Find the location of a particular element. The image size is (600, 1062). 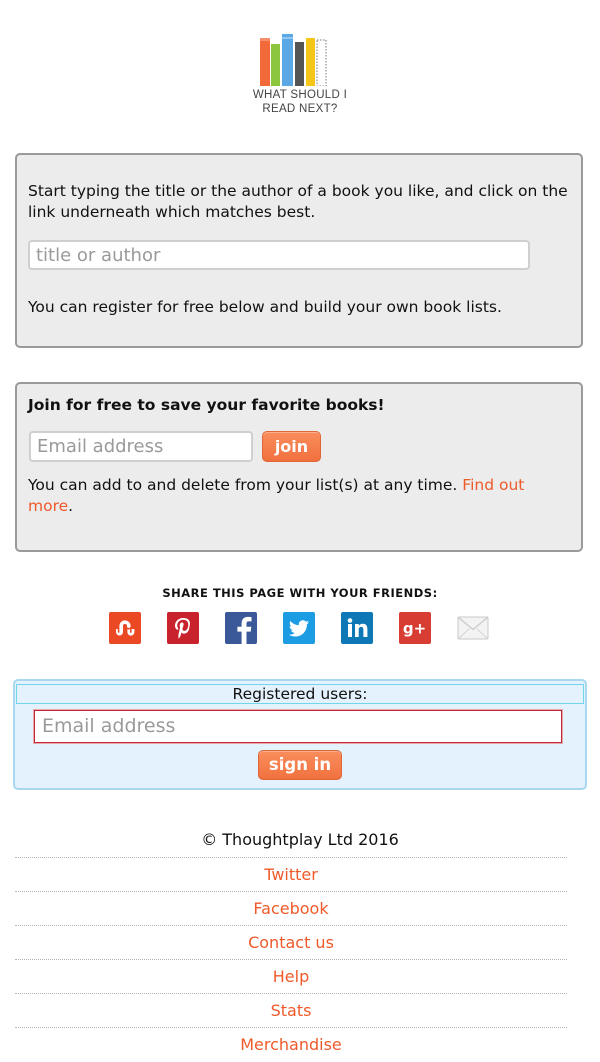

site-logo: WHAT SHOULD I READ NEXT? is located at coordinates (300, 79).